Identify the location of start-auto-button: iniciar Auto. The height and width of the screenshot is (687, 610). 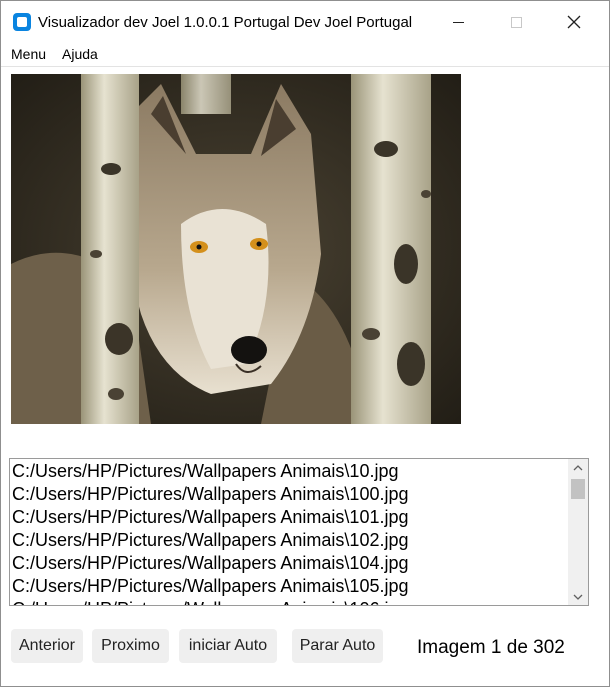
(228, 646).